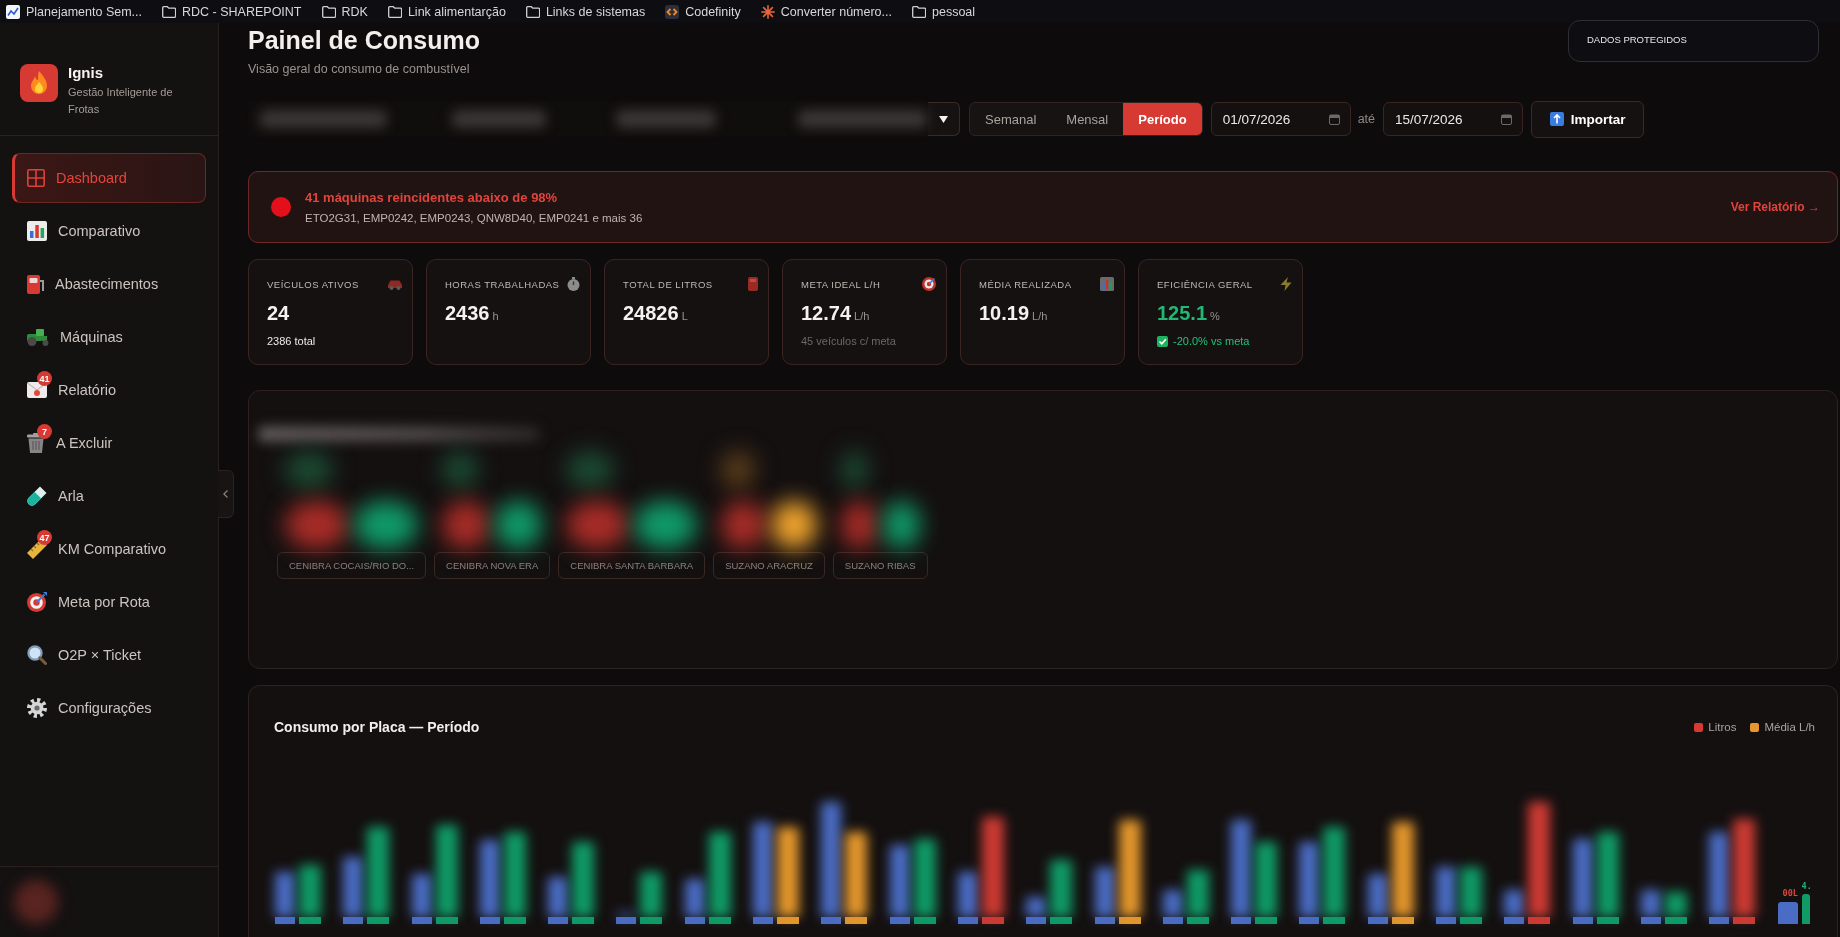 The width and height of the screenshot is (1840, 937). I want to click on stat-label: HORAS TRABALHADAS, so click(502, 284).